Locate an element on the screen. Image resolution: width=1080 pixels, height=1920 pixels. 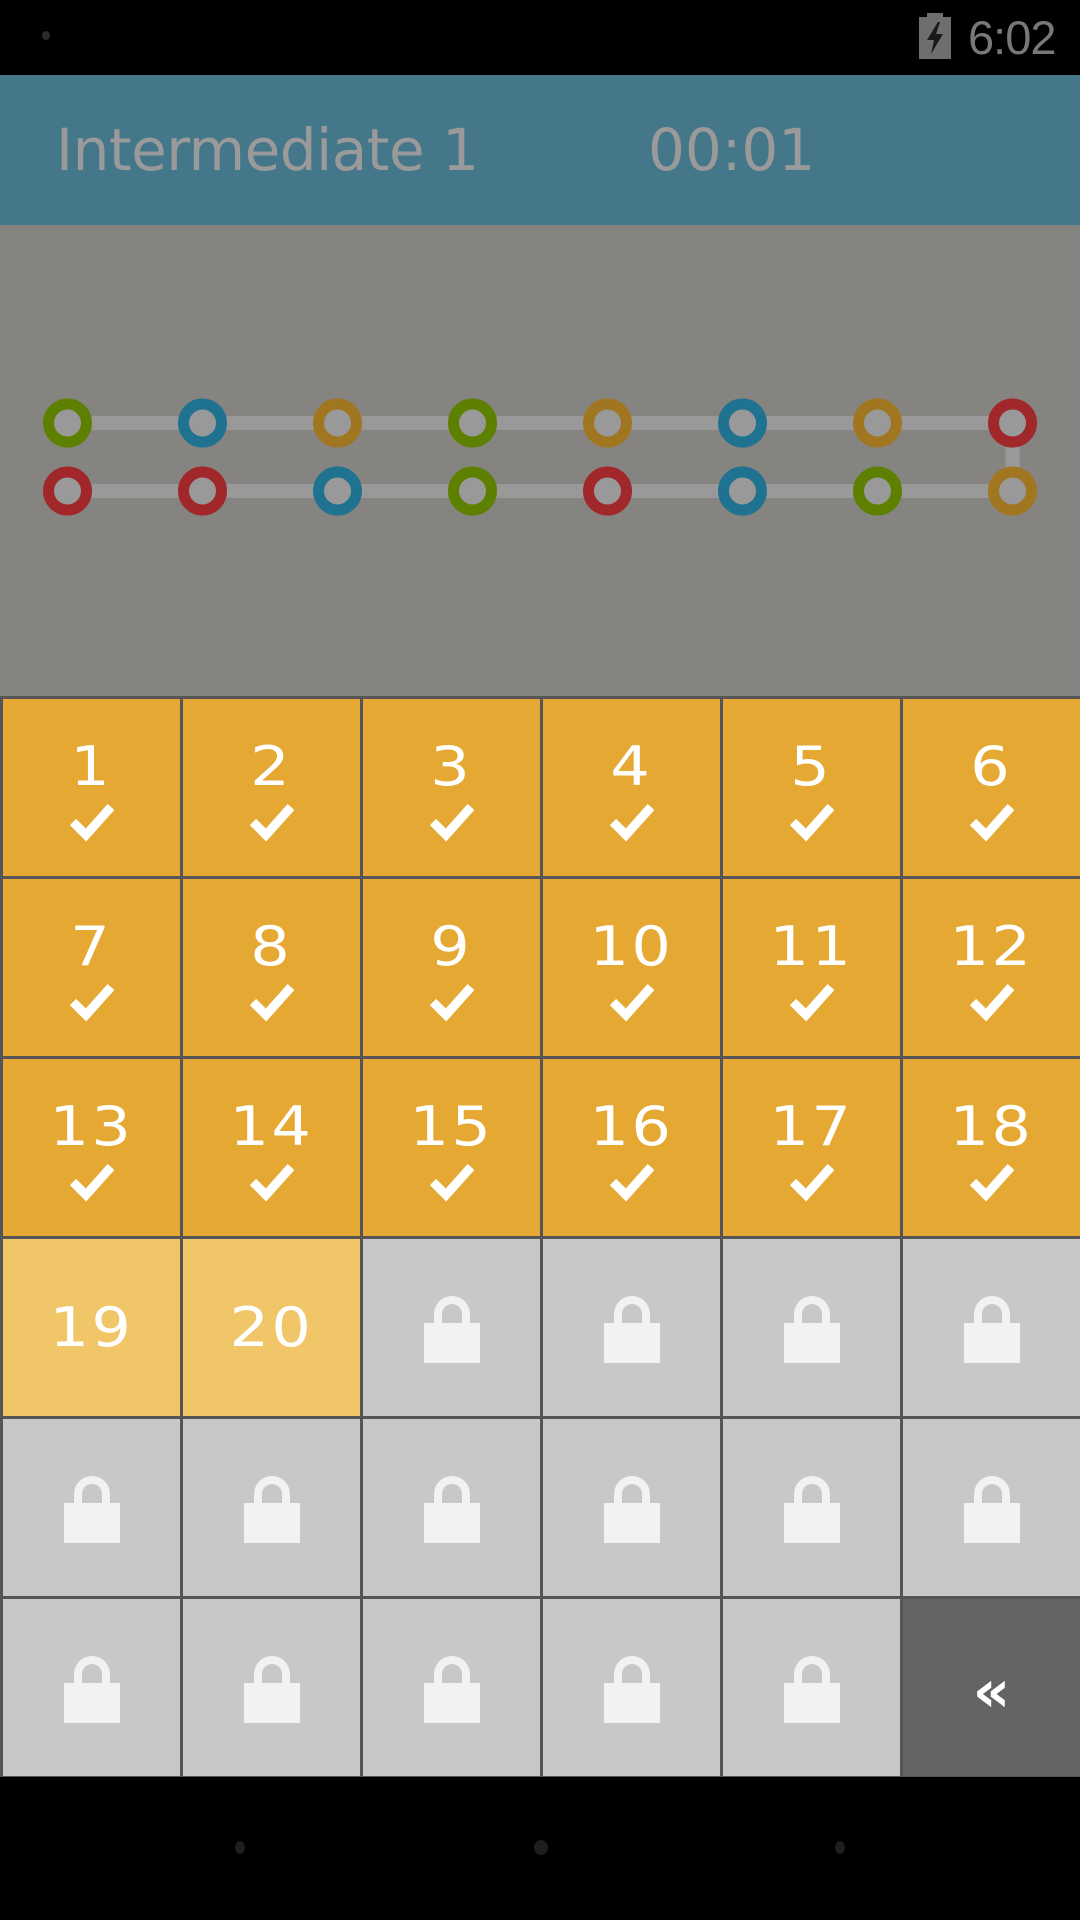
level-cell-5: 5 is located at coordinates (811, 787).